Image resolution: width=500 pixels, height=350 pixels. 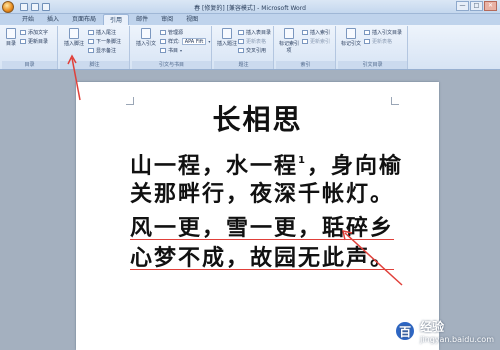 What do you see at coordinates (382, 42) in the screenshot?
I see `update-toa-label: 更新表格` at bounding box center [382, 42].